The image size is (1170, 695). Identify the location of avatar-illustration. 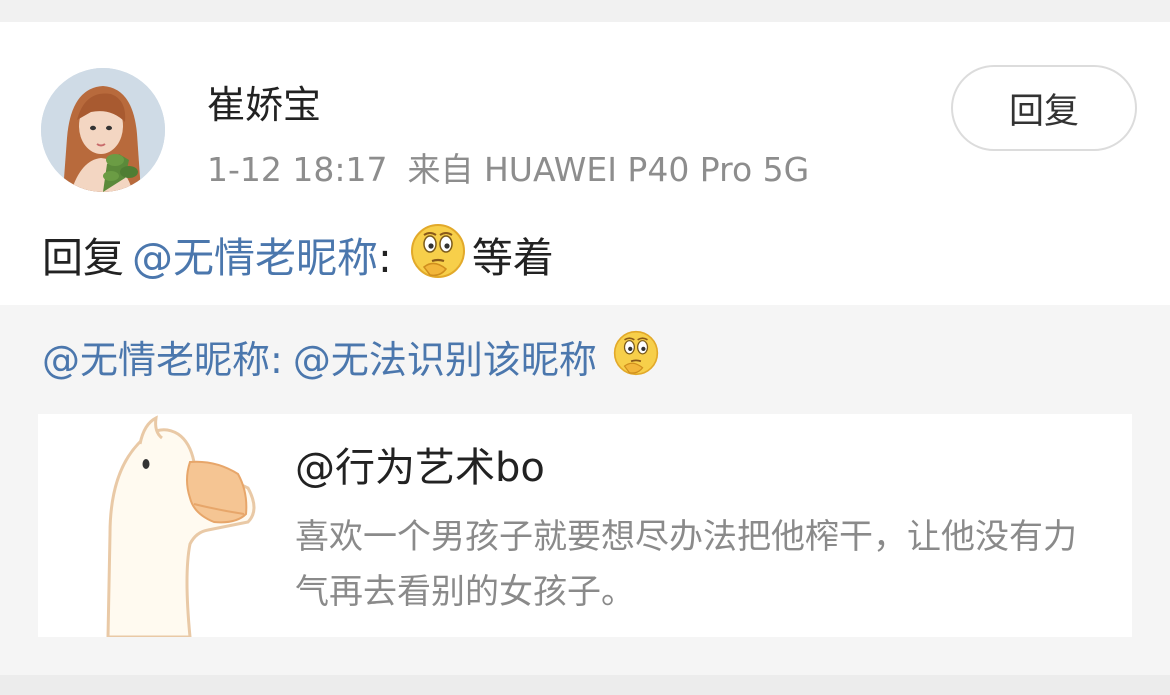
(103, 130).